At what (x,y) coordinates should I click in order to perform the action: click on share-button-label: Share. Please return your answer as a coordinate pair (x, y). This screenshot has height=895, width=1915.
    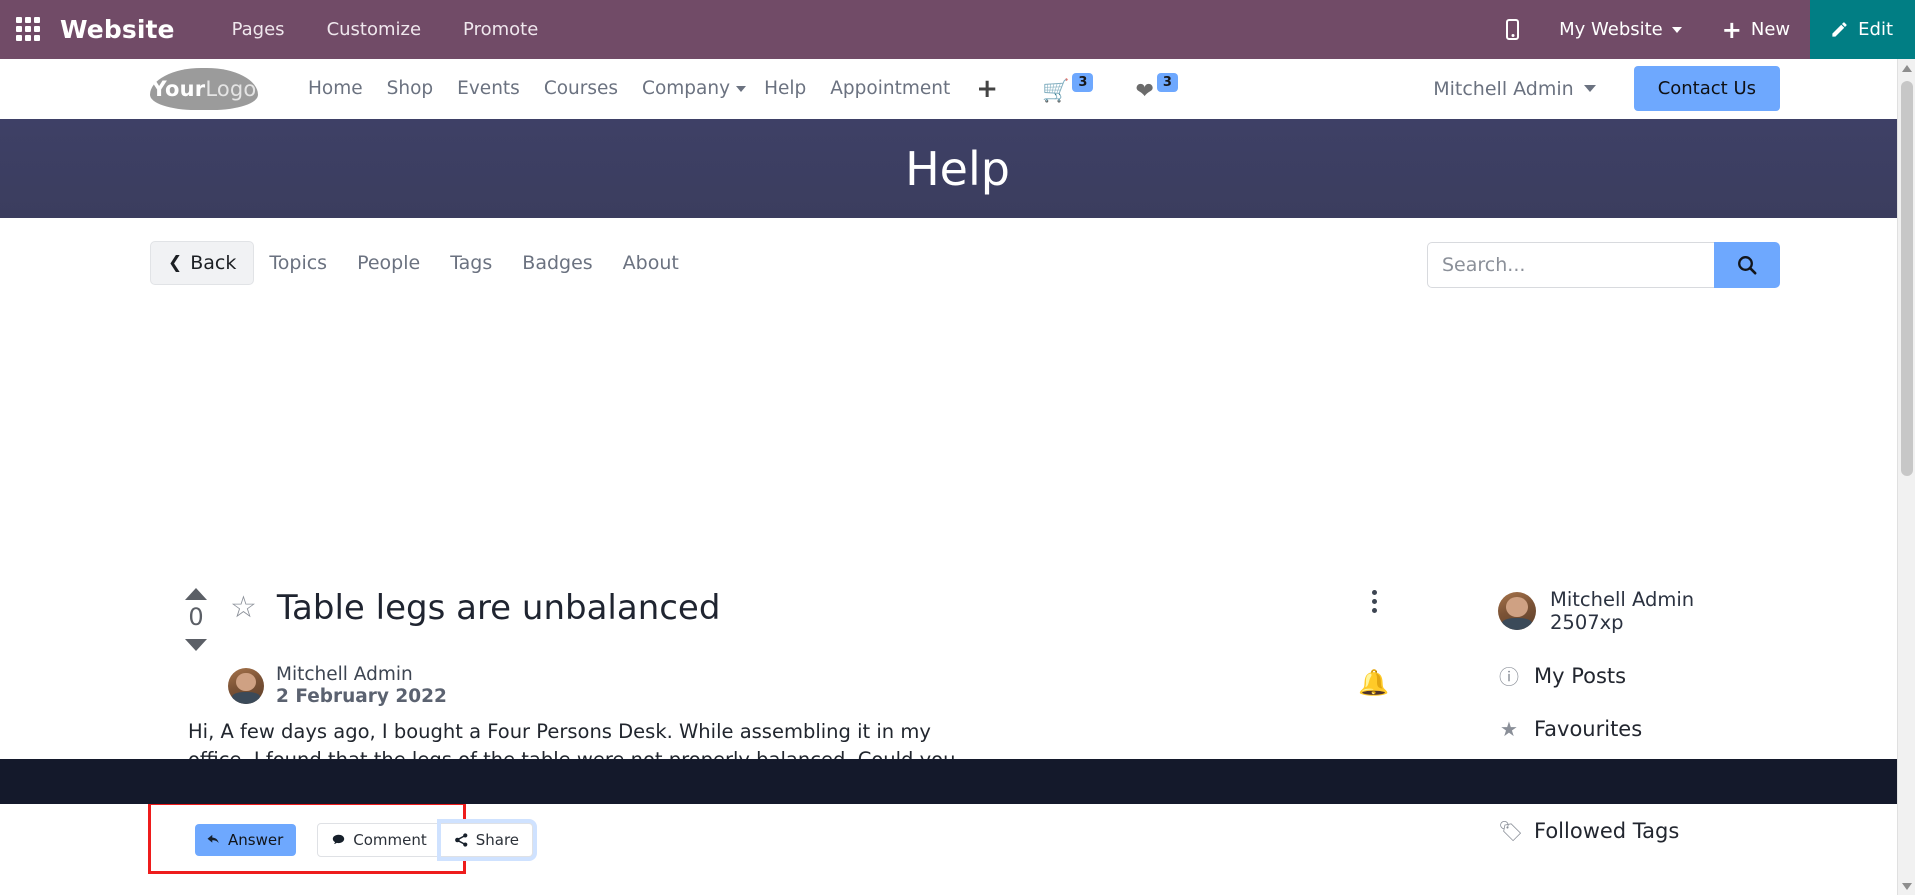
    Looking at the image, I should click on (497, 840).